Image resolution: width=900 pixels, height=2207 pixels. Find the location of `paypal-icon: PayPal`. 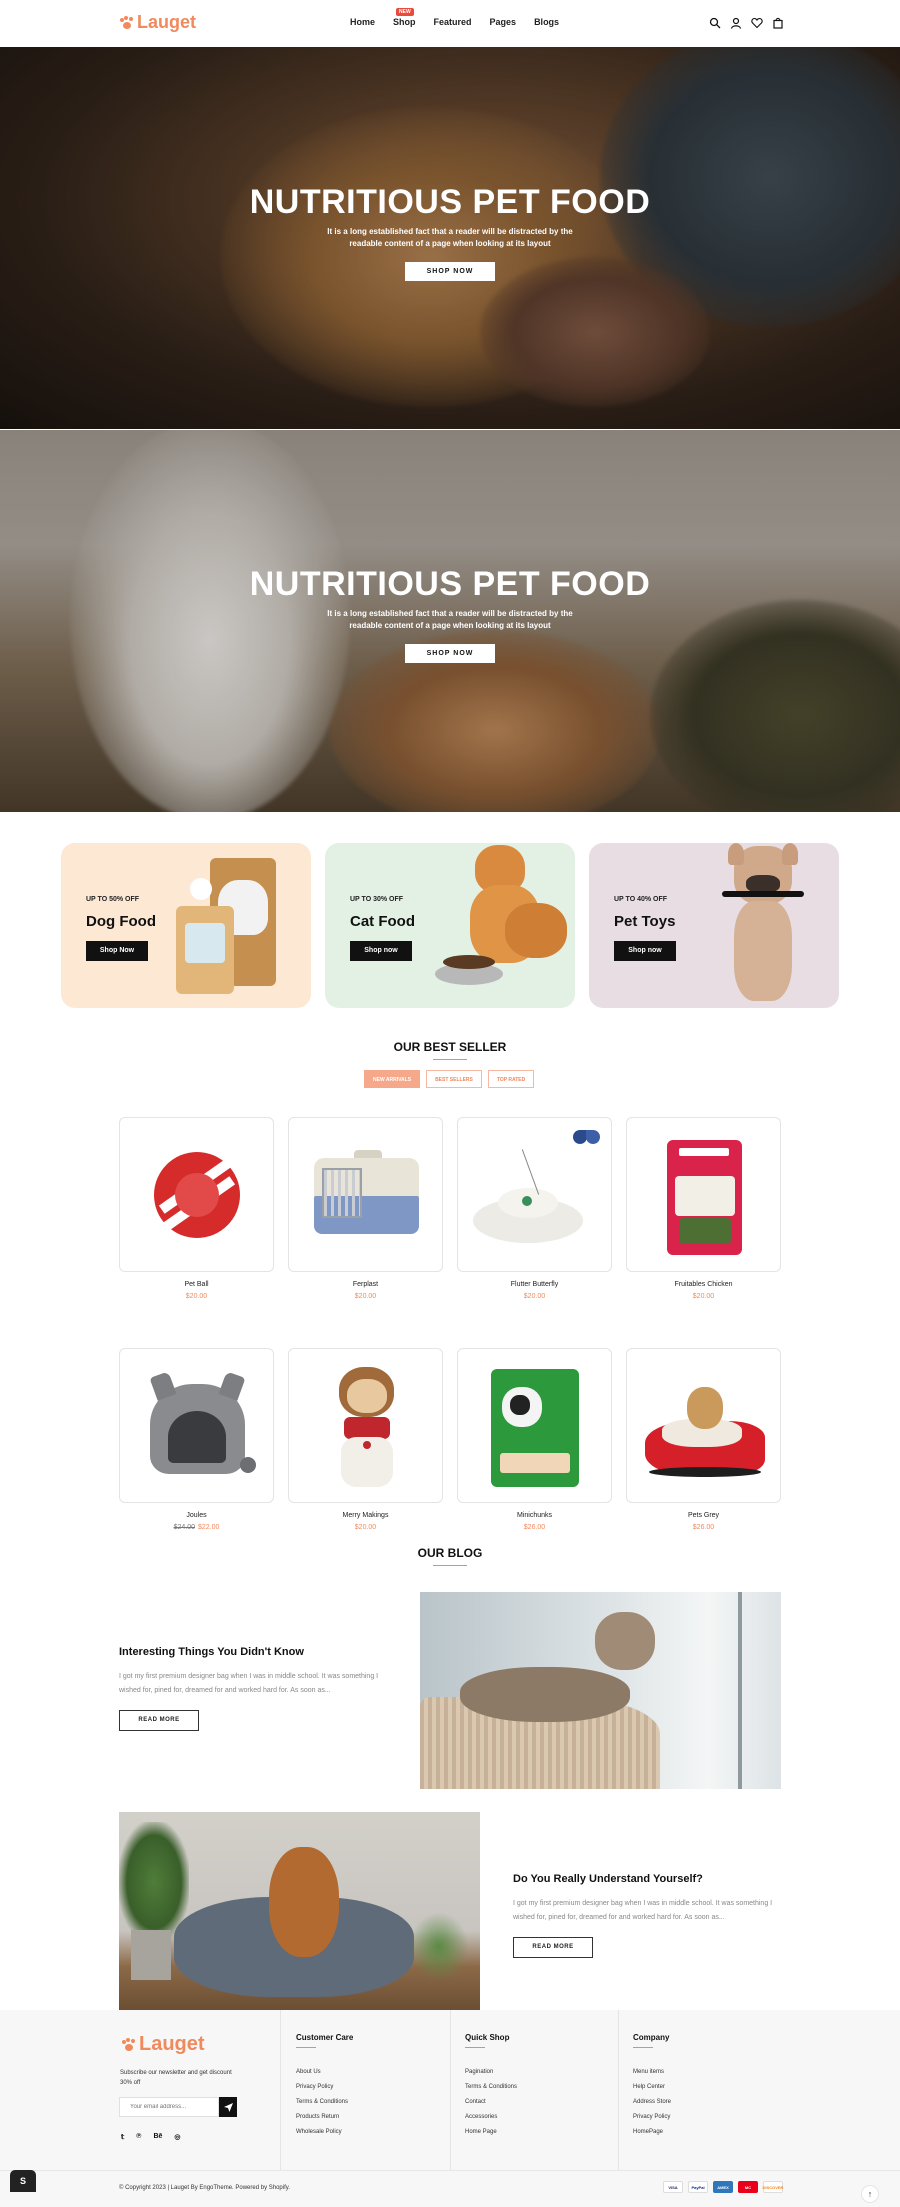

paypal-icon: PayPal is located at coordinates (698, 2187).